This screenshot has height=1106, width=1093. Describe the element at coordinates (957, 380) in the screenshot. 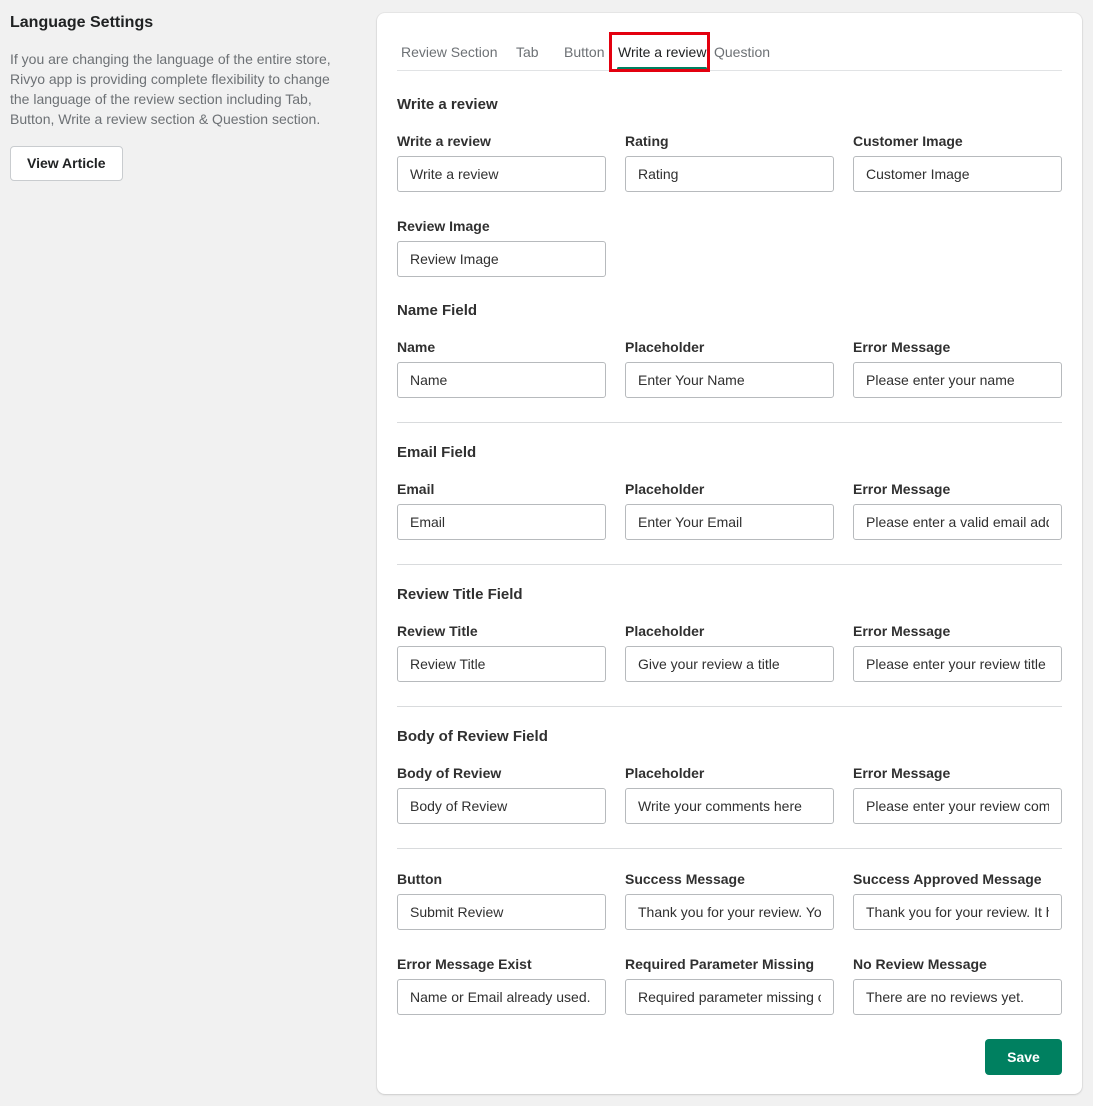

I see `name-error-input` at that location.